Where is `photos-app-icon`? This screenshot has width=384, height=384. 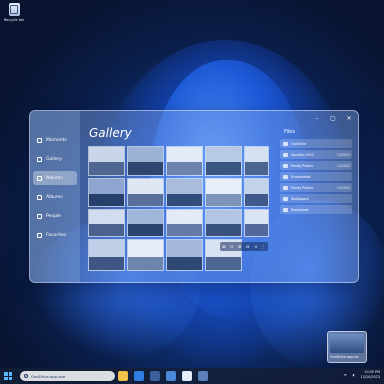
photos-app-icon is located at coordinates (187, 376).